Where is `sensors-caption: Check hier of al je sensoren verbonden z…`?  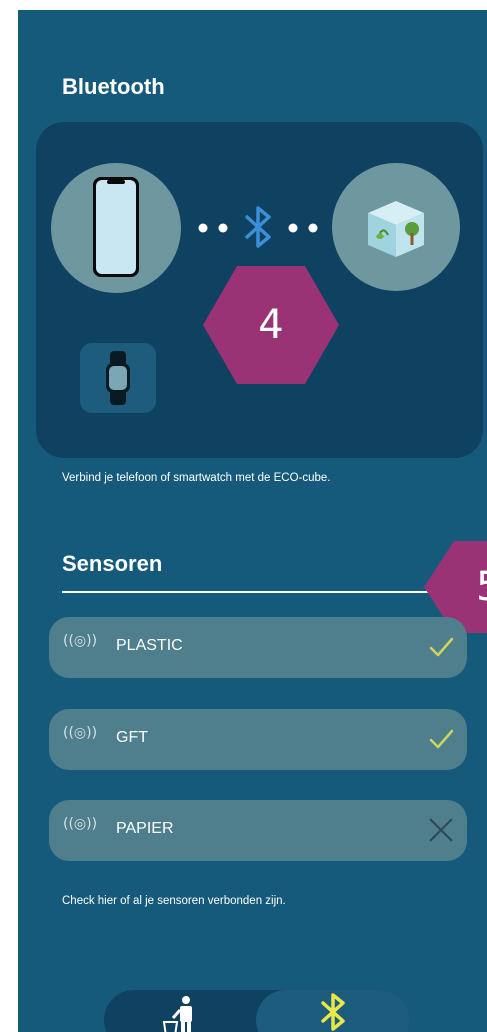 sensors-caption: Check hier of al je sensoren verbonden z… is located at coordinates (174, 901).